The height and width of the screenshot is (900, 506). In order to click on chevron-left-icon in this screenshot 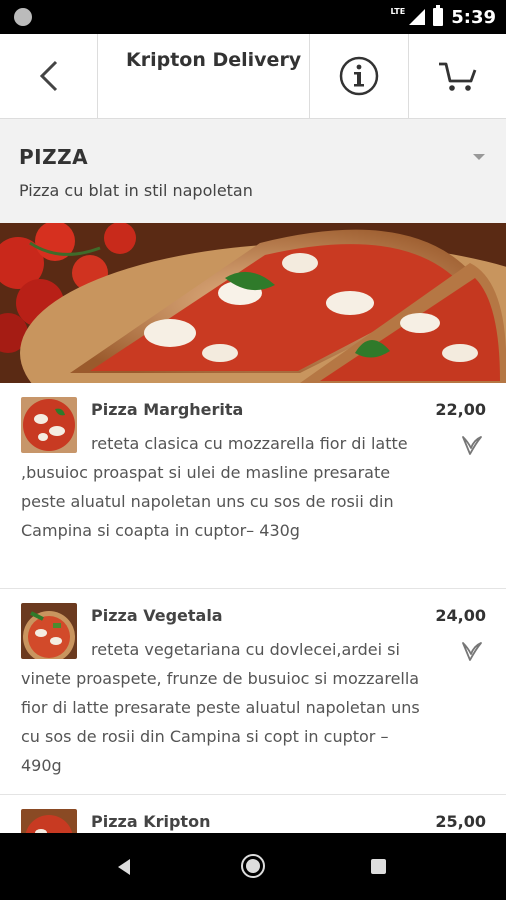, I will do `click(48, 76)`.